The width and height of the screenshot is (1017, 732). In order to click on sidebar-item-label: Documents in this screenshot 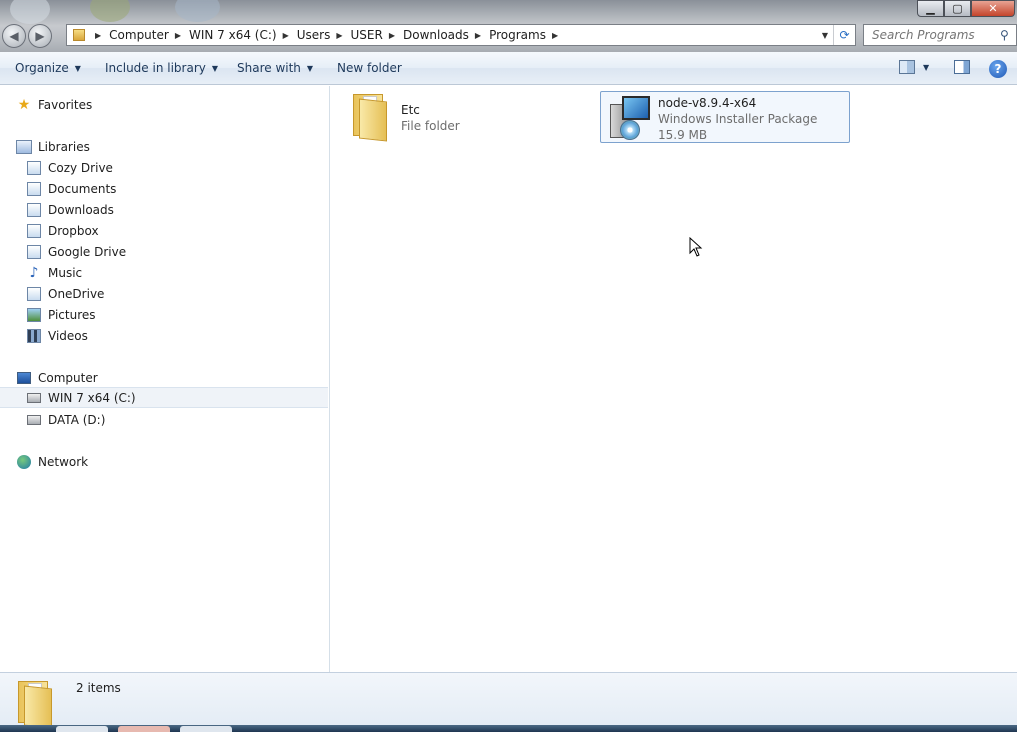, I will do `click(82, 188)`.